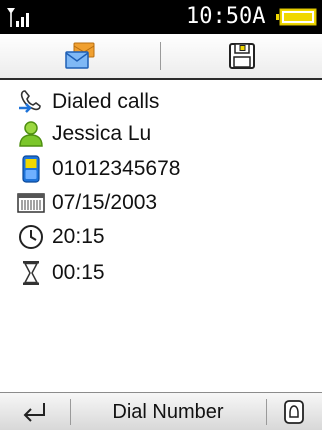  What do you see at coordinates (18, 17) in the screenshot?
I see `signal-strength-icon` at bounding box center [18, 17].